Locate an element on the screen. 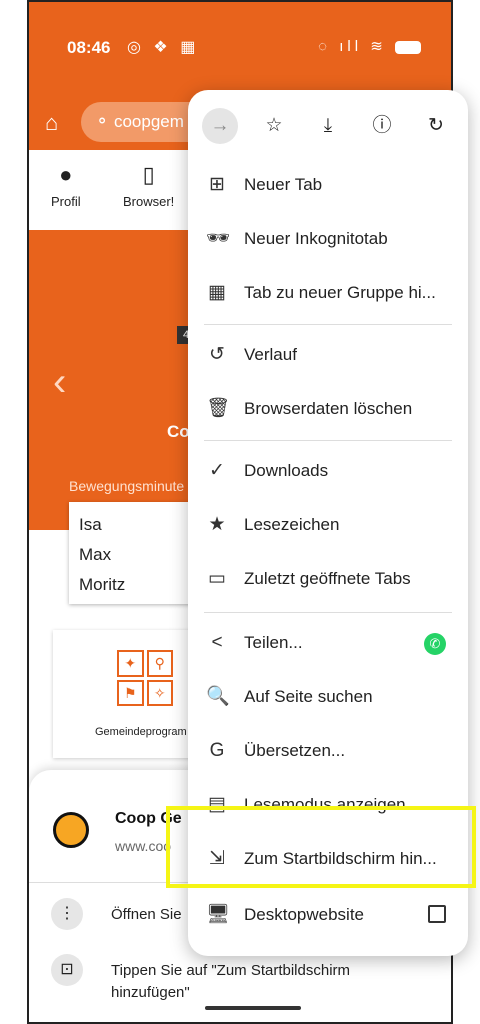 This screenshot has width=480, height=1024. menu-label: Zuletzt geöffnete Tabs is located at coordinates (327, 578).